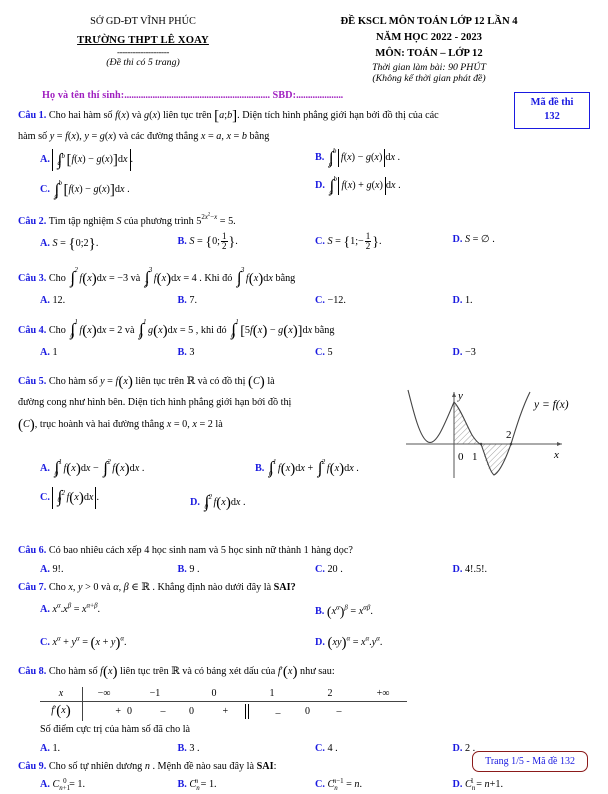 The width and height of the screenshot is (608, 794). I want to click on question-3-option-b: B. 7., so click(247, 301).